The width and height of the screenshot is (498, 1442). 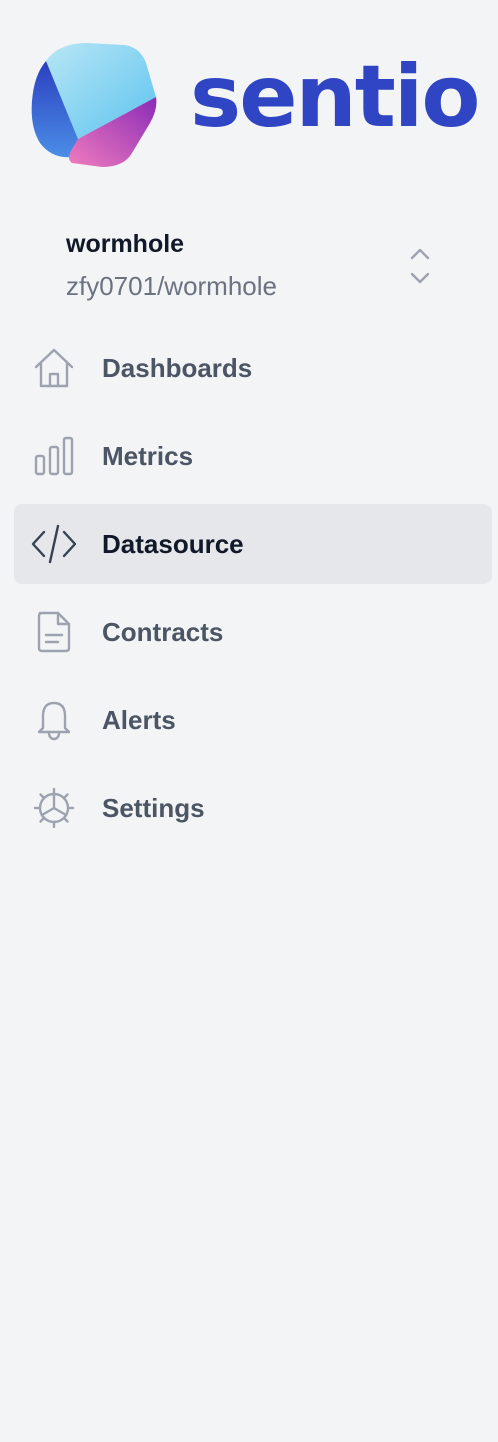 What do you see at coordinates (253, 456) in the screenshot?
I see `nav-item-metrics: Metrics` at bounding box center [253, 456].